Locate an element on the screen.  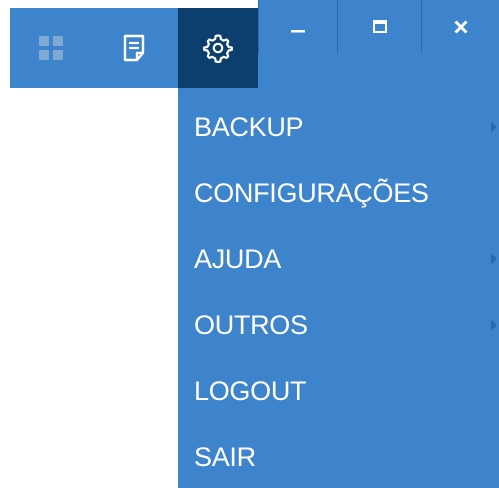
menu-item-configuracoes: CONFIGURAÇÕES is located at coordinates (338, 193).